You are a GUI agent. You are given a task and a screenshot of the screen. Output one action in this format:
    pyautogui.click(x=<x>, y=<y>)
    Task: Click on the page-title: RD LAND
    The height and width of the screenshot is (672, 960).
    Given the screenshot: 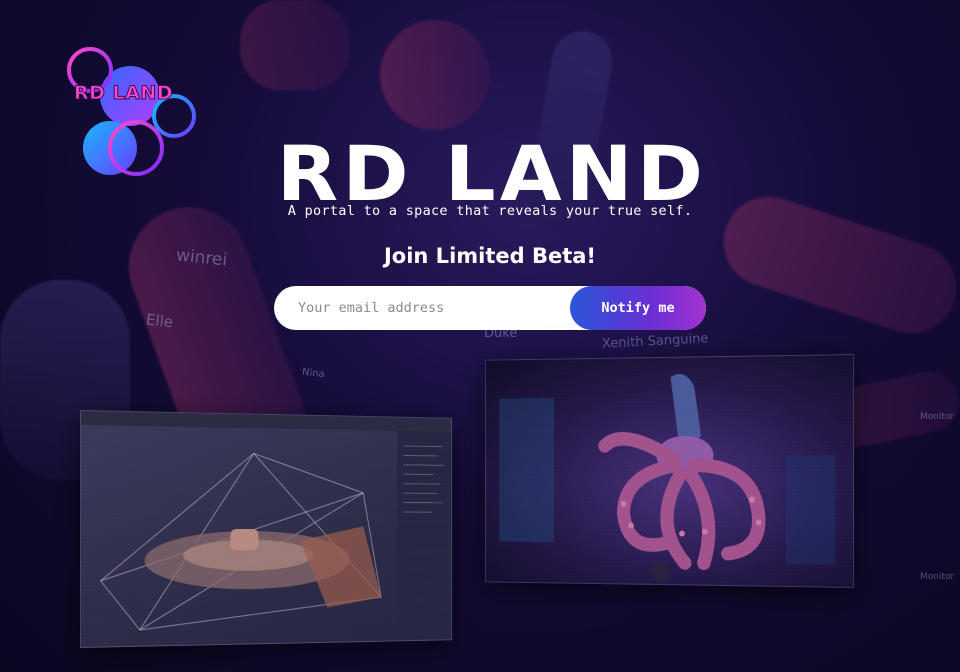 What is the action you would take?
    pyautogui.click(x=492, y=173)
    